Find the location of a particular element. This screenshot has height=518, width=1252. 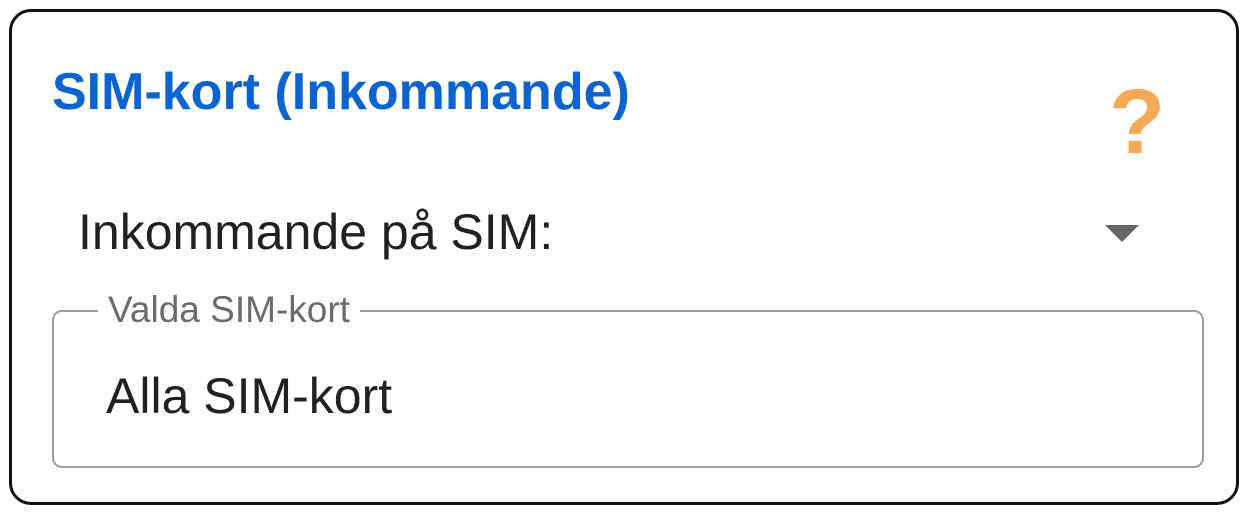

dropdown-label: Inkommande på SIM: is located at coordinates (316, 232).